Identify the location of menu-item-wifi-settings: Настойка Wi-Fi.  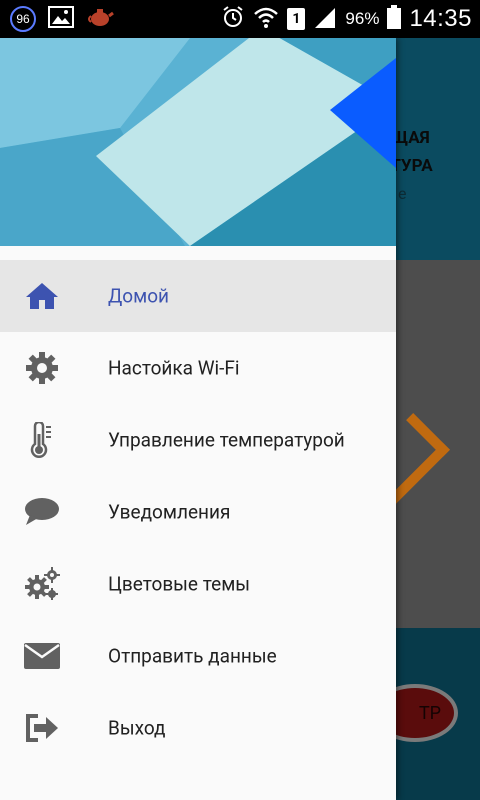
(198, 368).